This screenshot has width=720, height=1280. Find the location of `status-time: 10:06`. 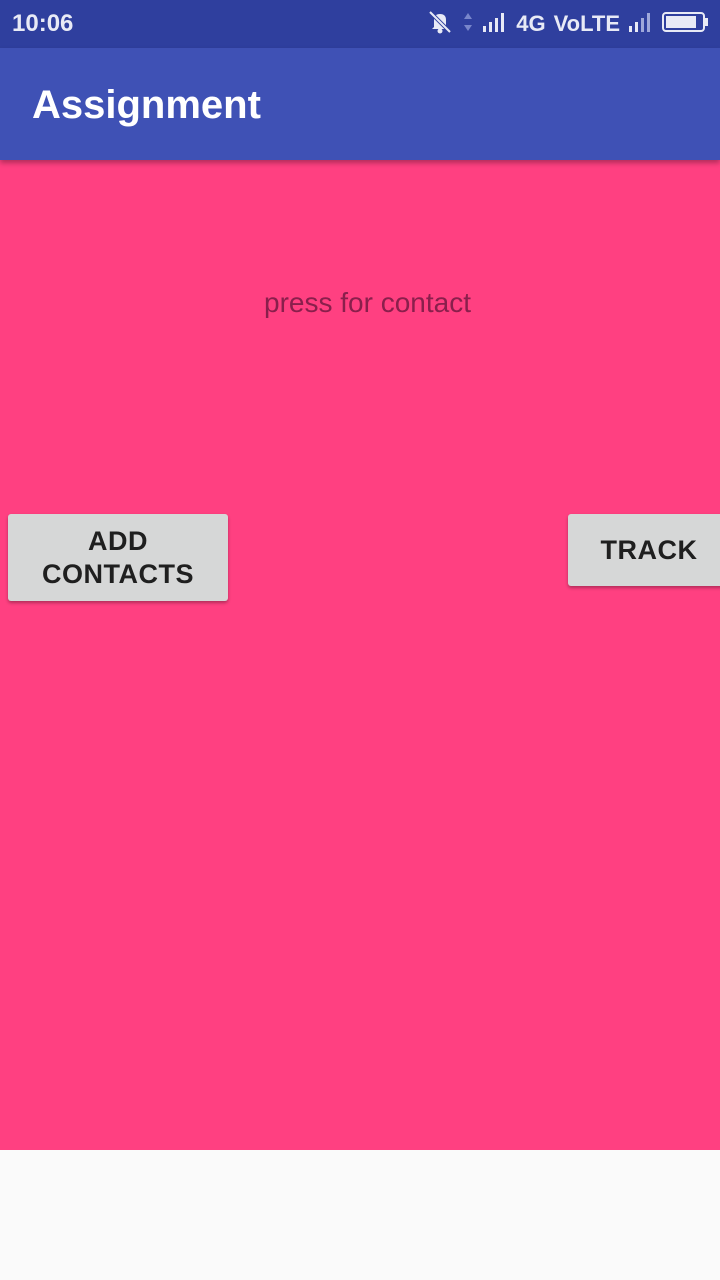

status-time: 10:06 is located at coordinates (43, 23).